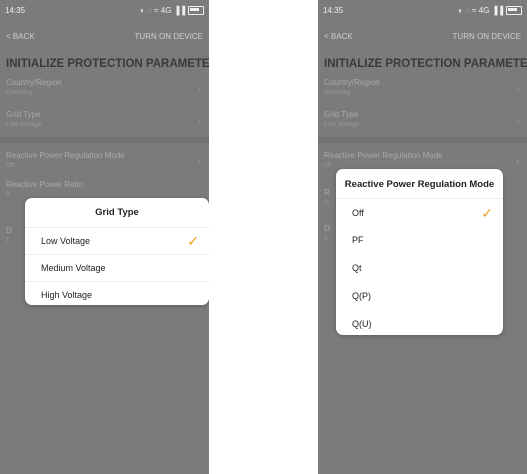  Describe the element at coordinates (117, 294) in the screenshot. I see `option-high-voltage: High Voltage` at that location.